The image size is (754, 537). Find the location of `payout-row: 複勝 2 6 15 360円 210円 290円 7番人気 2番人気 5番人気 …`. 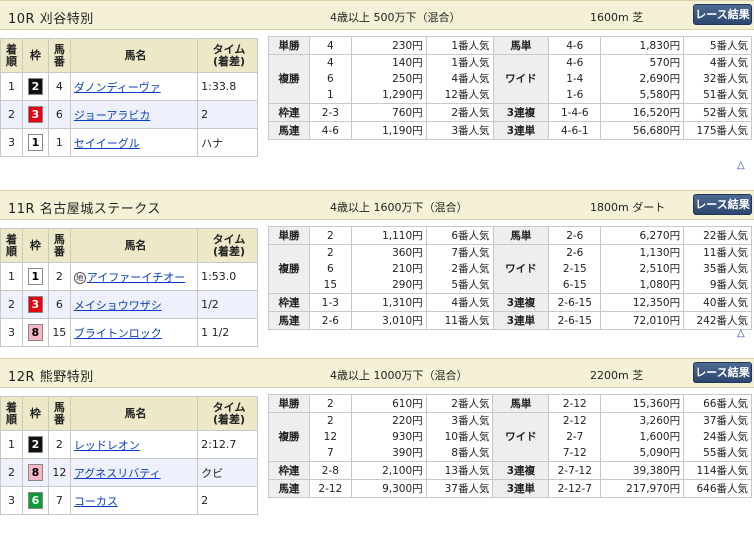

payout-row: 複勝 2 6 15 360円 210円 290円 7番人気 2番人気 5番人気 … is located at coordinates (510, 269).